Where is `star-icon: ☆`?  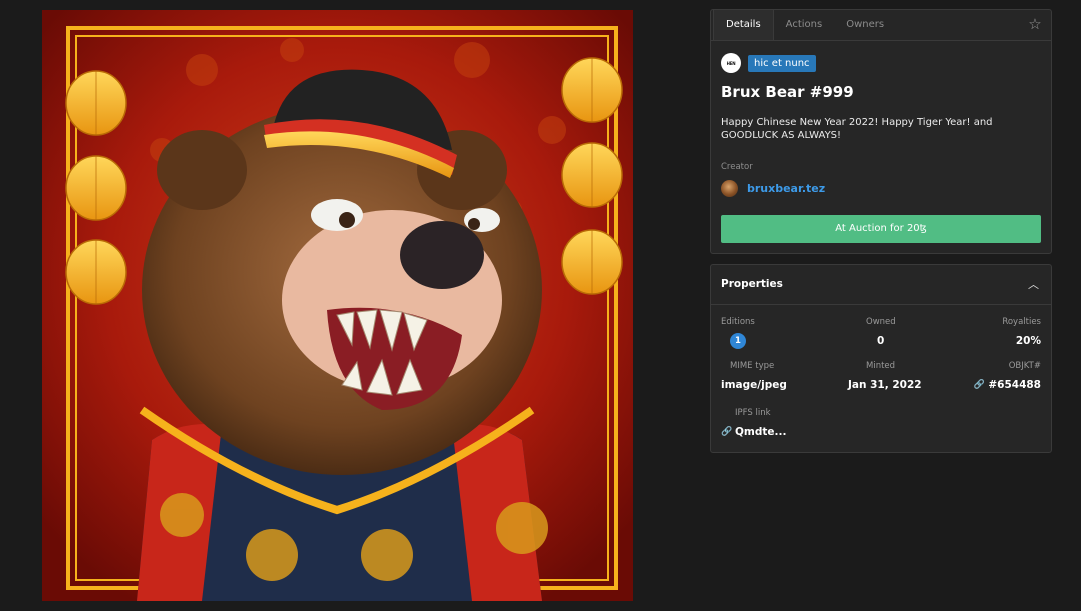
star-icon: ☆ is located at coordinates (1035, 24).